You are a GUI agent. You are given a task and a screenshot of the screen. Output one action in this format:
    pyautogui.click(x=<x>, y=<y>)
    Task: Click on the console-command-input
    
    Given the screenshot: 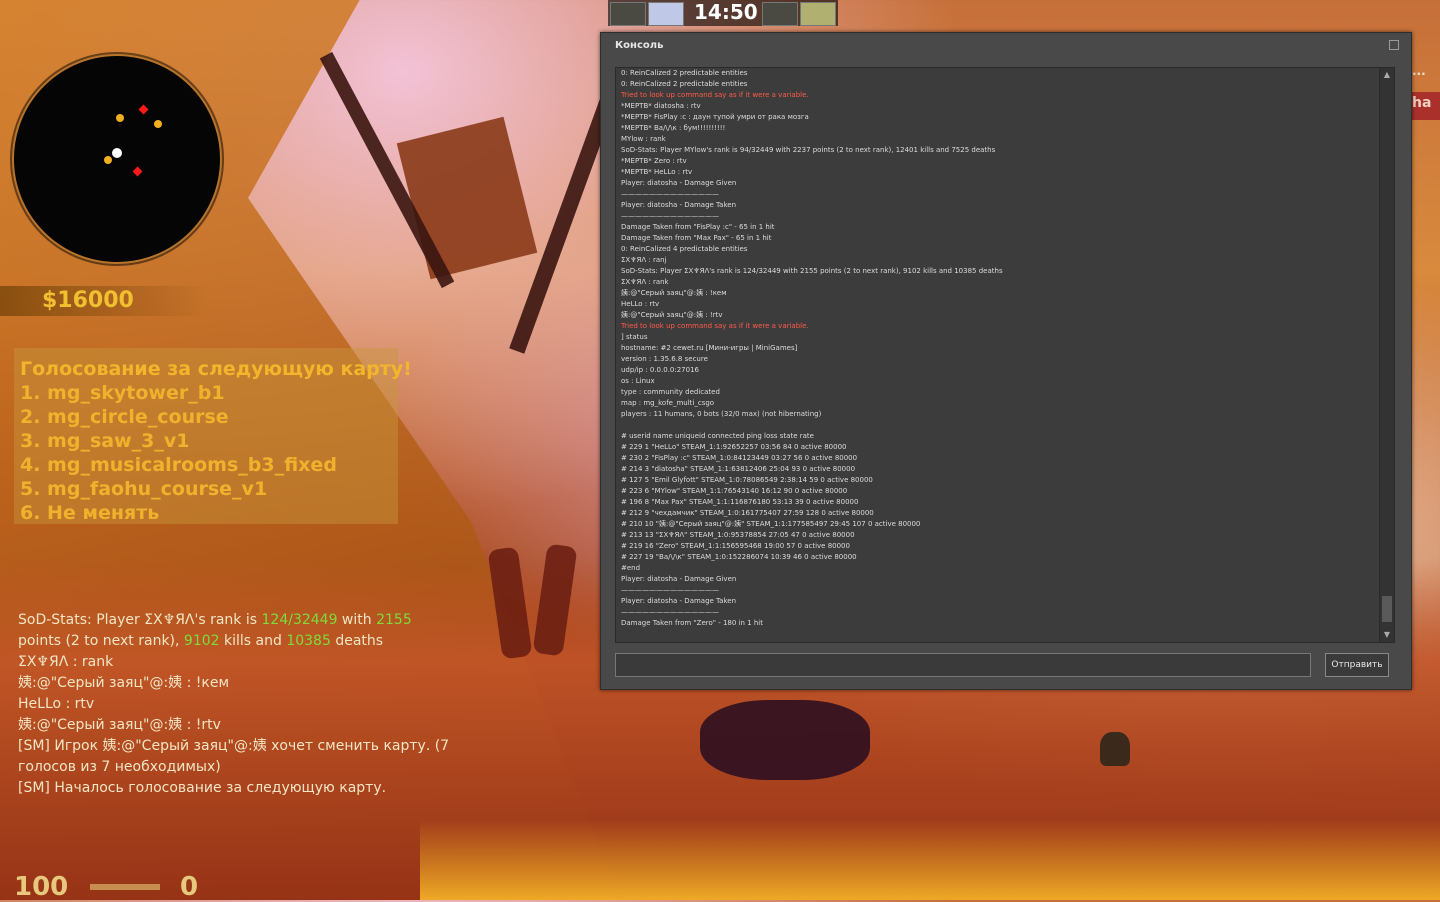 What is the action you would take?
    pyautogui.click(x=963, y=665)
    